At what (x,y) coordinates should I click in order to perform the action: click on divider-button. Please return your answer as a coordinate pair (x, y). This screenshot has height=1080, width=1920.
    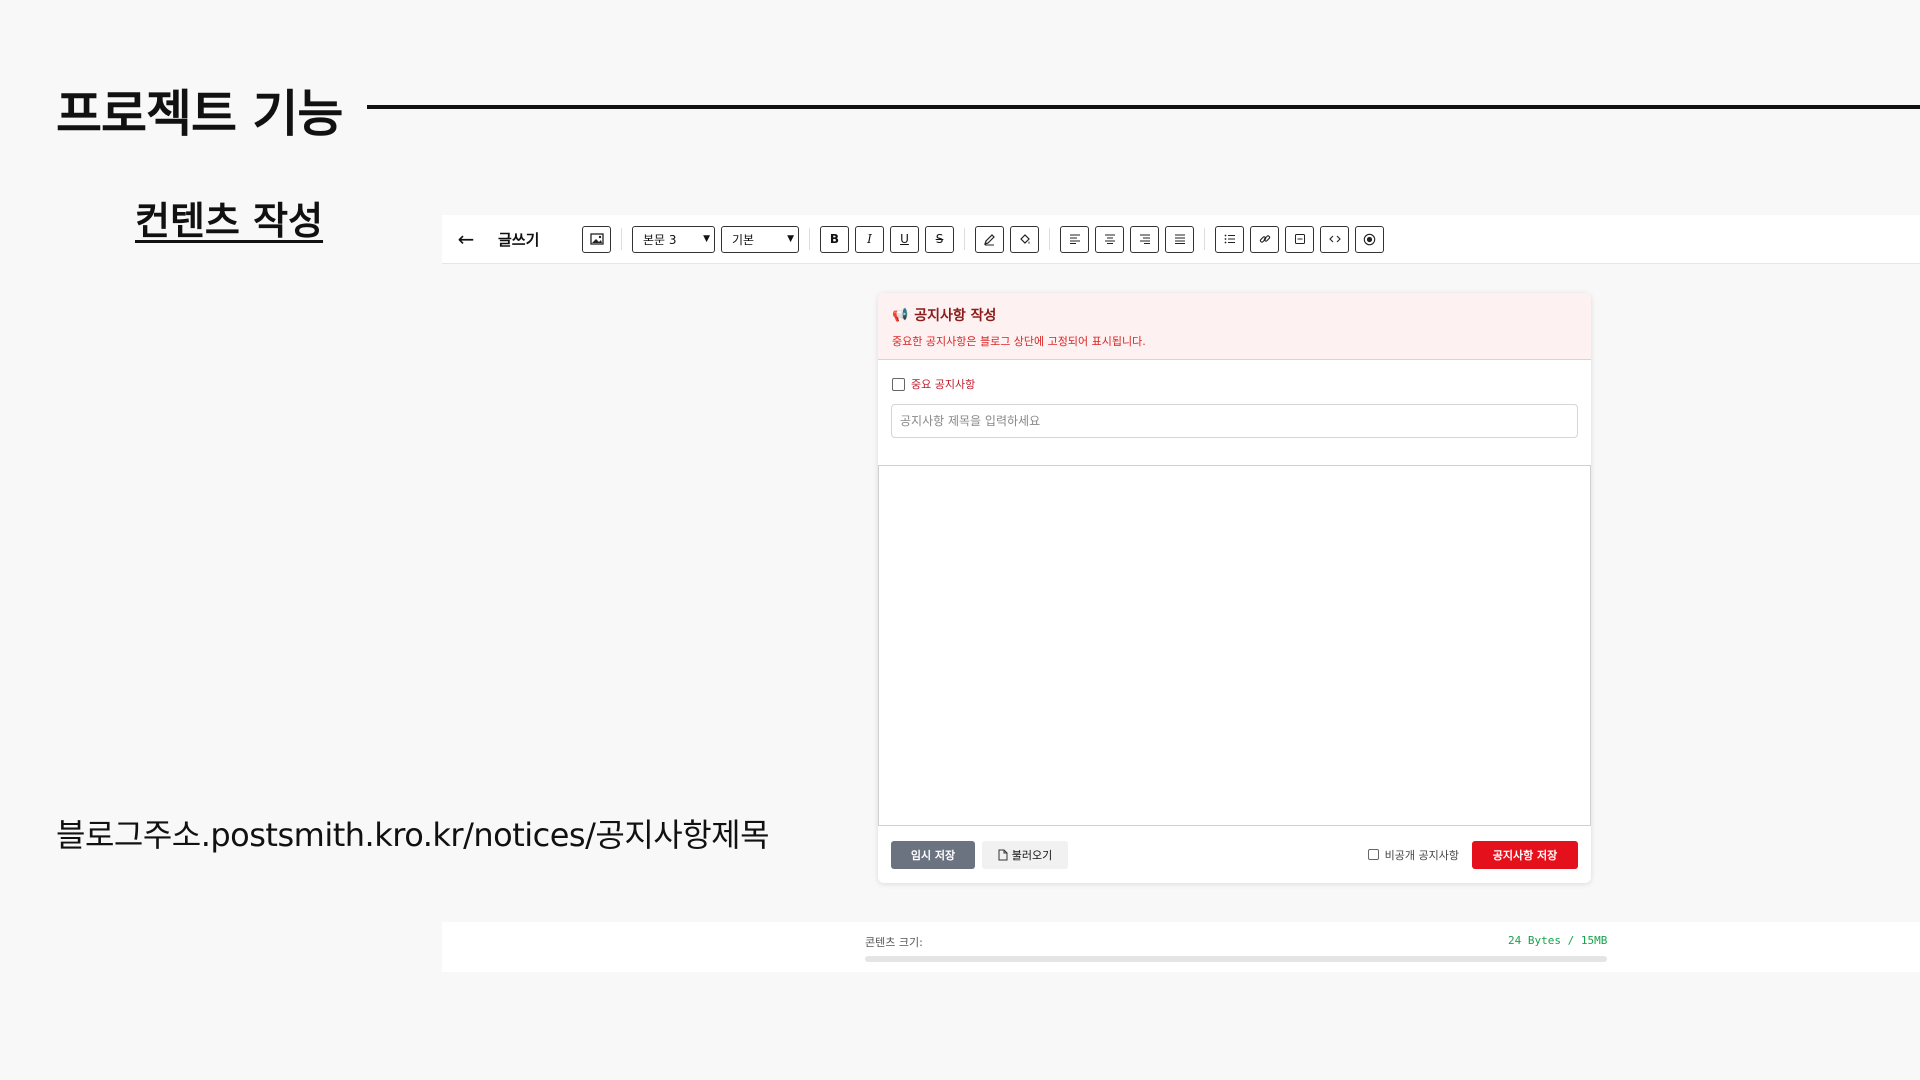
    Looking at the image, I should click on (1299, 239).